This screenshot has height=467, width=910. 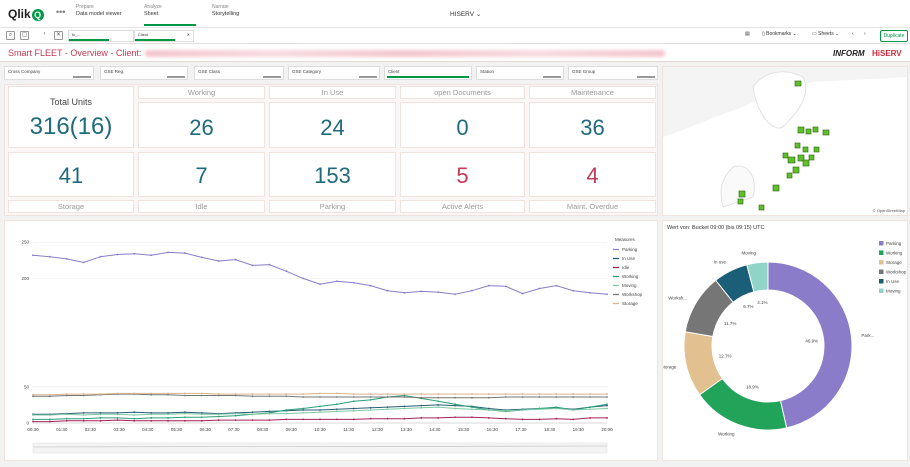 What do you see at coordinates (332, 125) in the screenshot?
I see `kpi-in-use: 24` at bounding box center [332, 125].